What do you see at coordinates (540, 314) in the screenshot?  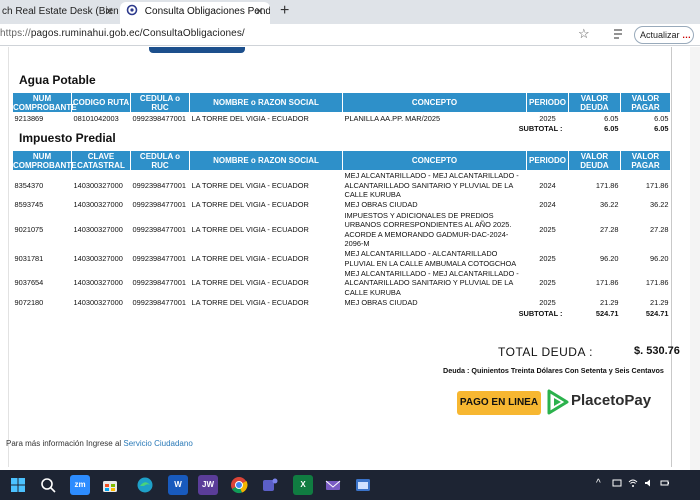 I see `subtotal-label: SUBTOTAL :` at bounding box center [540, 314].